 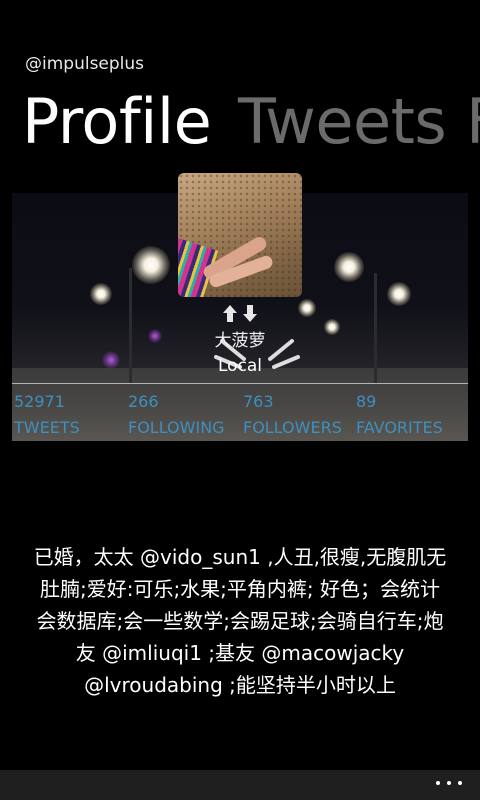 I want to click on stat-following-label: FOLLOWING, so click(x=176, y=427).